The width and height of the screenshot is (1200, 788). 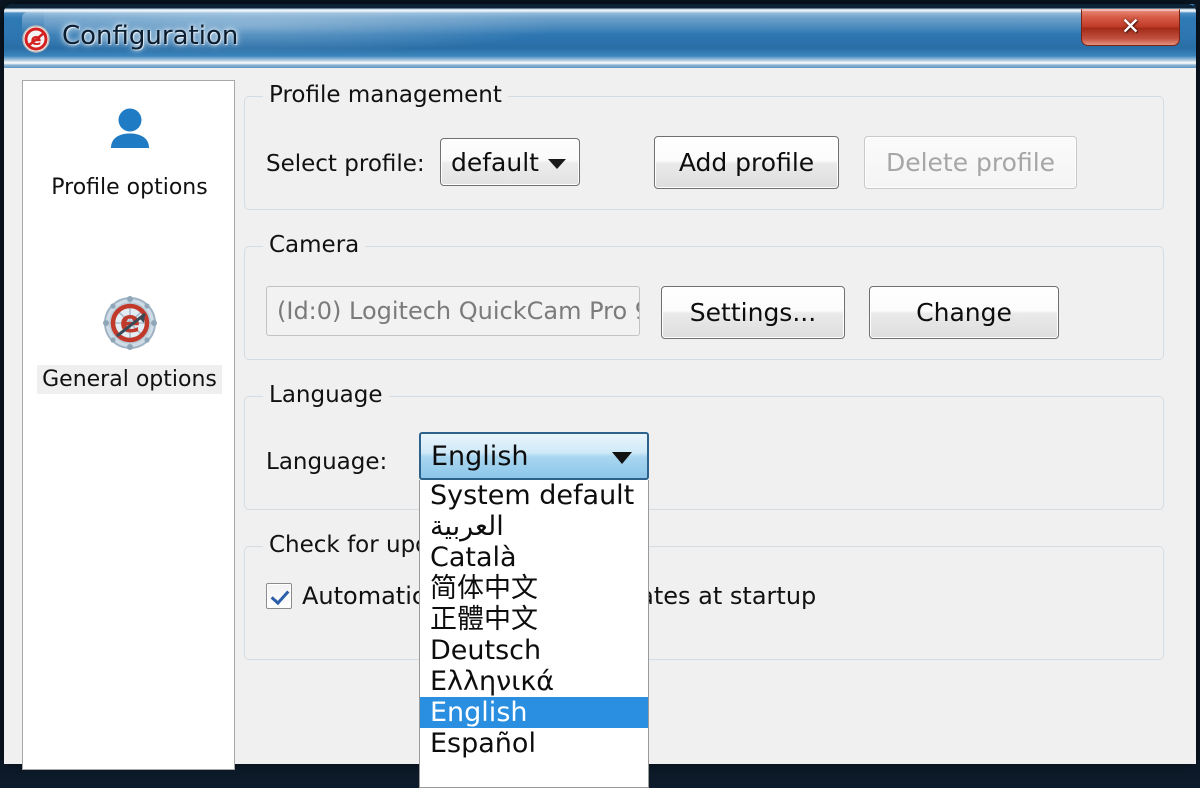 I want to click on svg-text: e, so click(x=129, y=322).